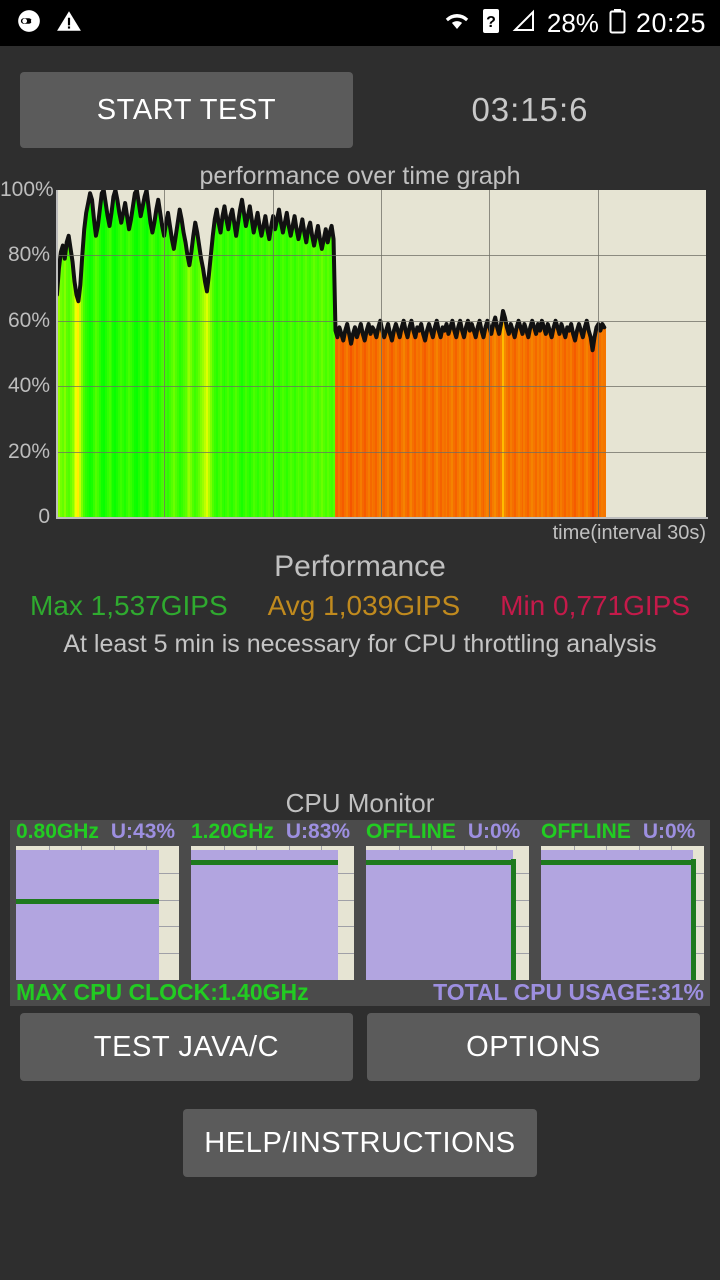  I want to click on cpu-core-2: OFFLINE U:0%, so click(447, 900).